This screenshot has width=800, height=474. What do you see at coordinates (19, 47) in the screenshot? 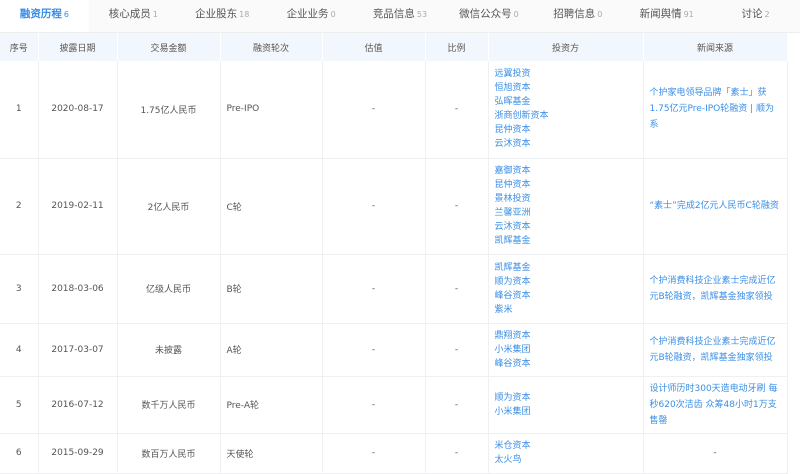
I see `column-header: 序号` at bounding box center [19, 47].